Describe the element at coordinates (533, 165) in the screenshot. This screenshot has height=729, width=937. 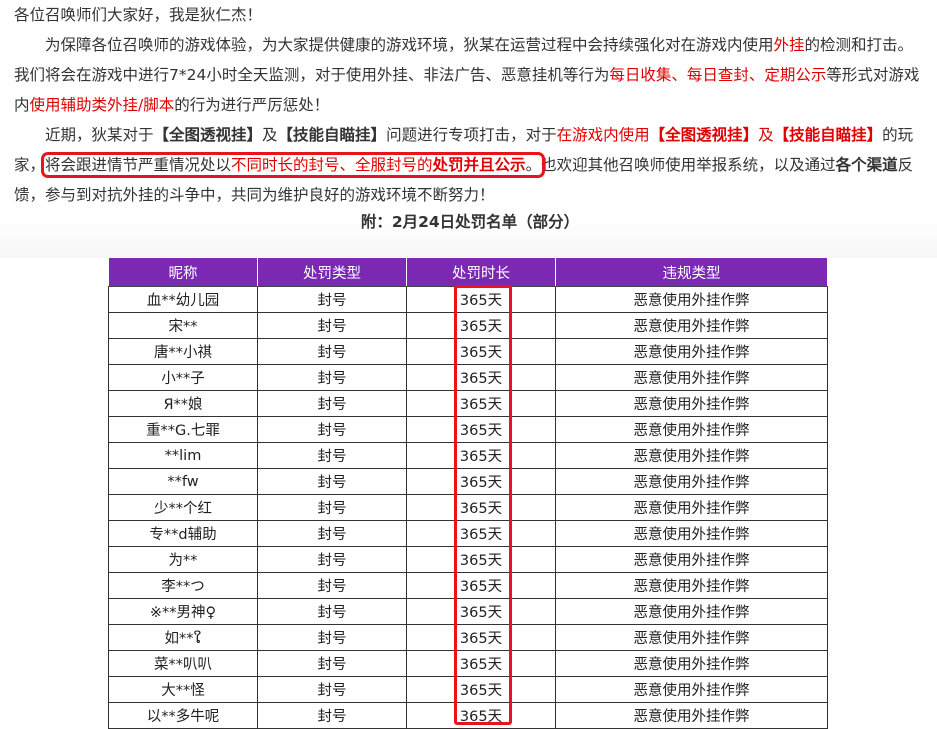
I see `box-end: 。` at that location.